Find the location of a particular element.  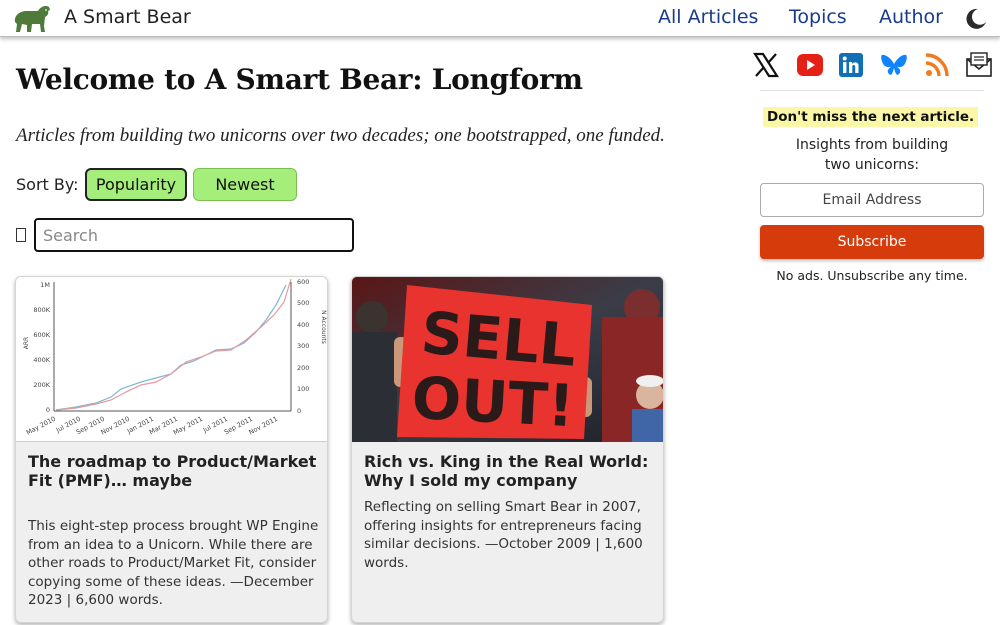

newsletter-pitch-text: Insights from building two unicorns: is located at coordinates (872, 155).